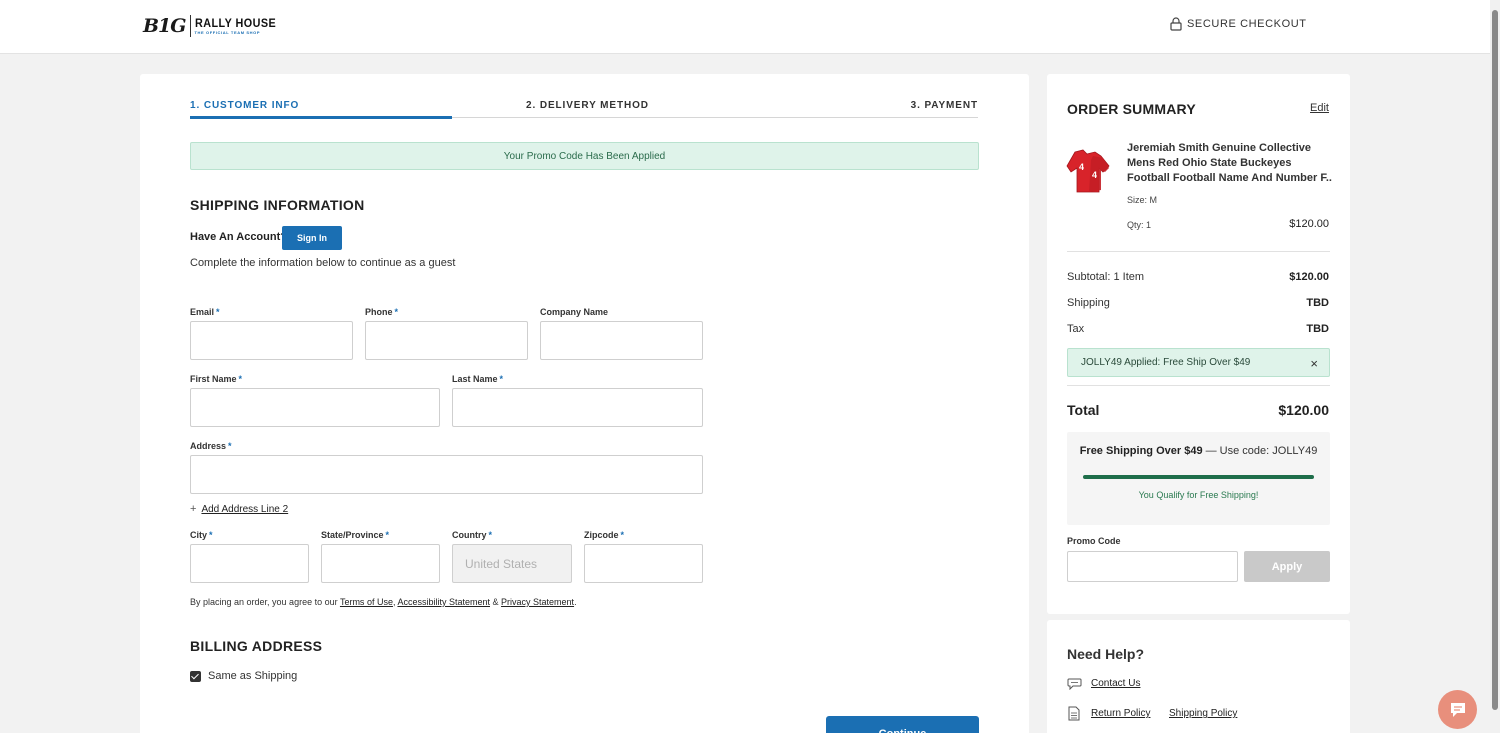 The image size is (1500, 733). What do you see at coordinates (1074, 684) in the screenshot?
I see `chat-bubble-icon` at bounding box center [1074, 684].